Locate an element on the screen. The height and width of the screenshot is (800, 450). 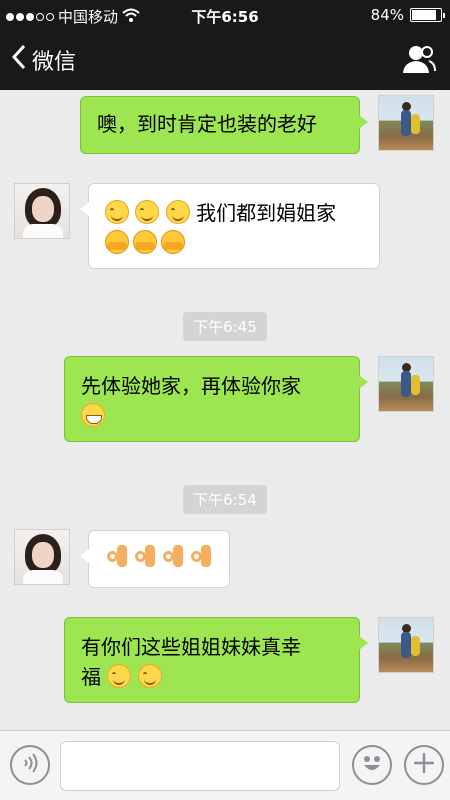
message-bubble-outgoing: 噢，到时肯定也装的老好 is located at coordinates (224, 125).